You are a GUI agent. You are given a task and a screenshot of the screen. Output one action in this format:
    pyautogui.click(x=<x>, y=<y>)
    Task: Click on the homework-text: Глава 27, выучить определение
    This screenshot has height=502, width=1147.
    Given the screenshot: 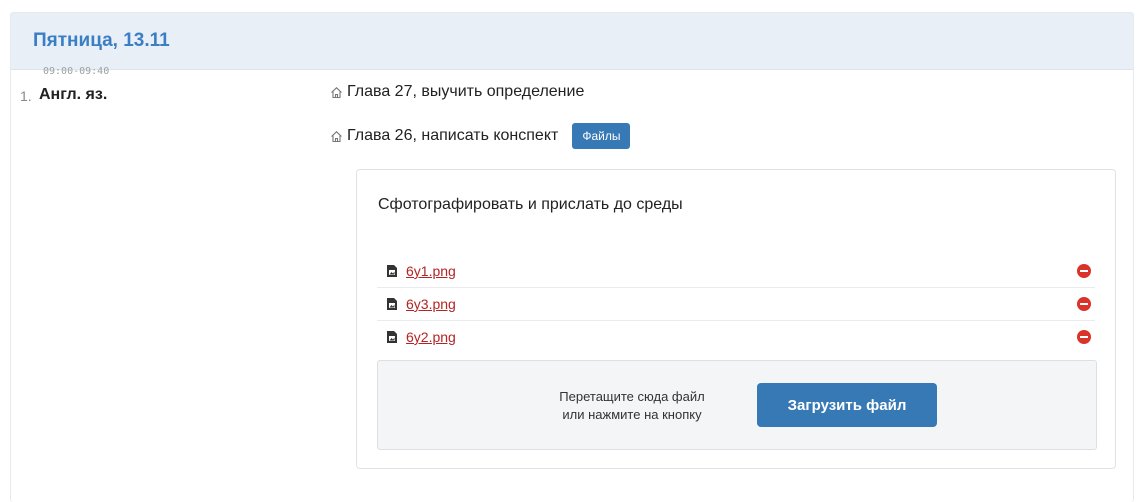 What is the action you would take?
    pyautogui.click(x=466, y=91)
    